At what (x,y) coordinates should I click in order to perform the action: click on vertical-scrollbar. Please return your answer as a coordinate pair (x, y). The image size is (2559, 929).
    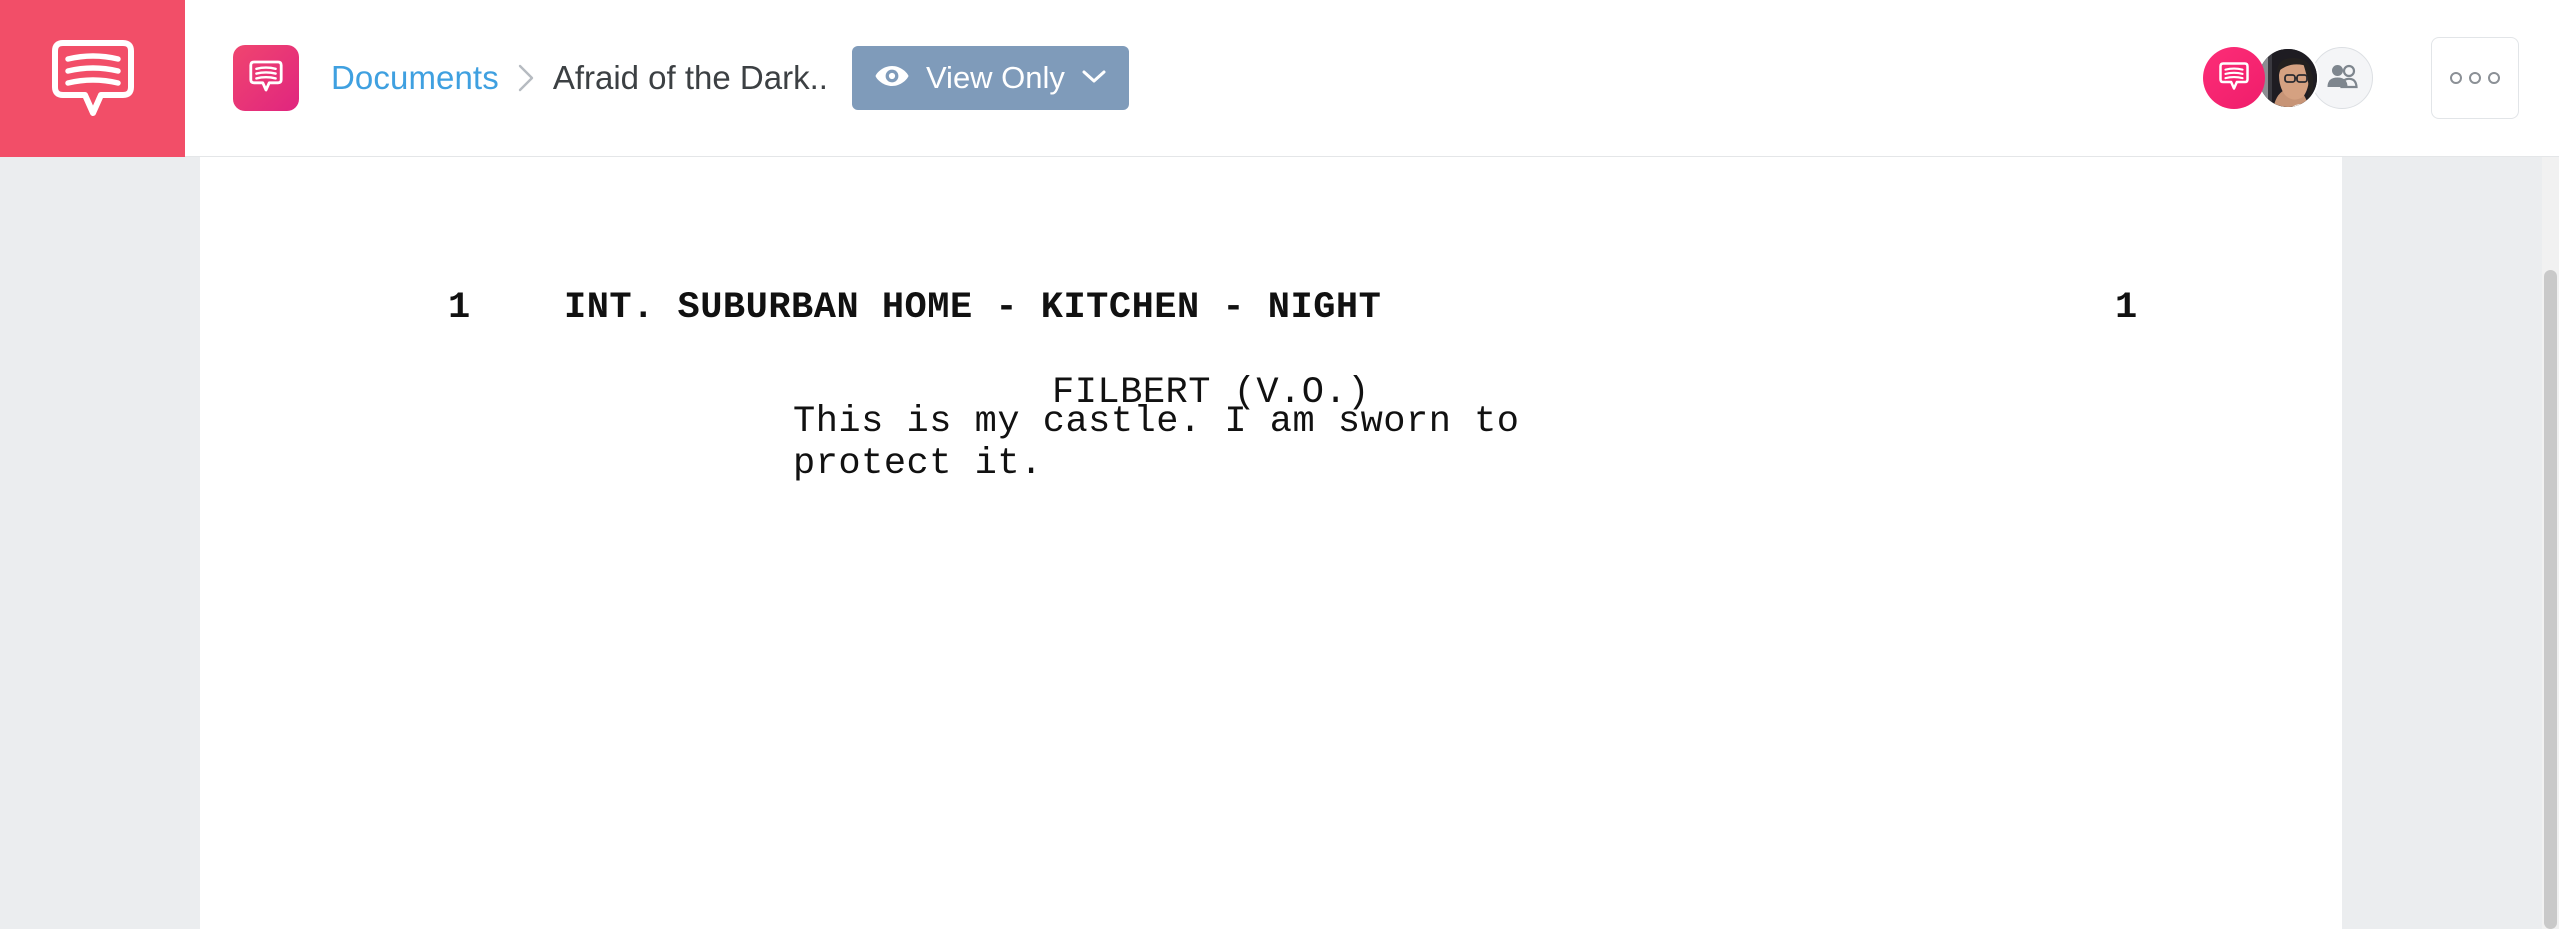
    Looking at the image, I should click on (2550, 543).